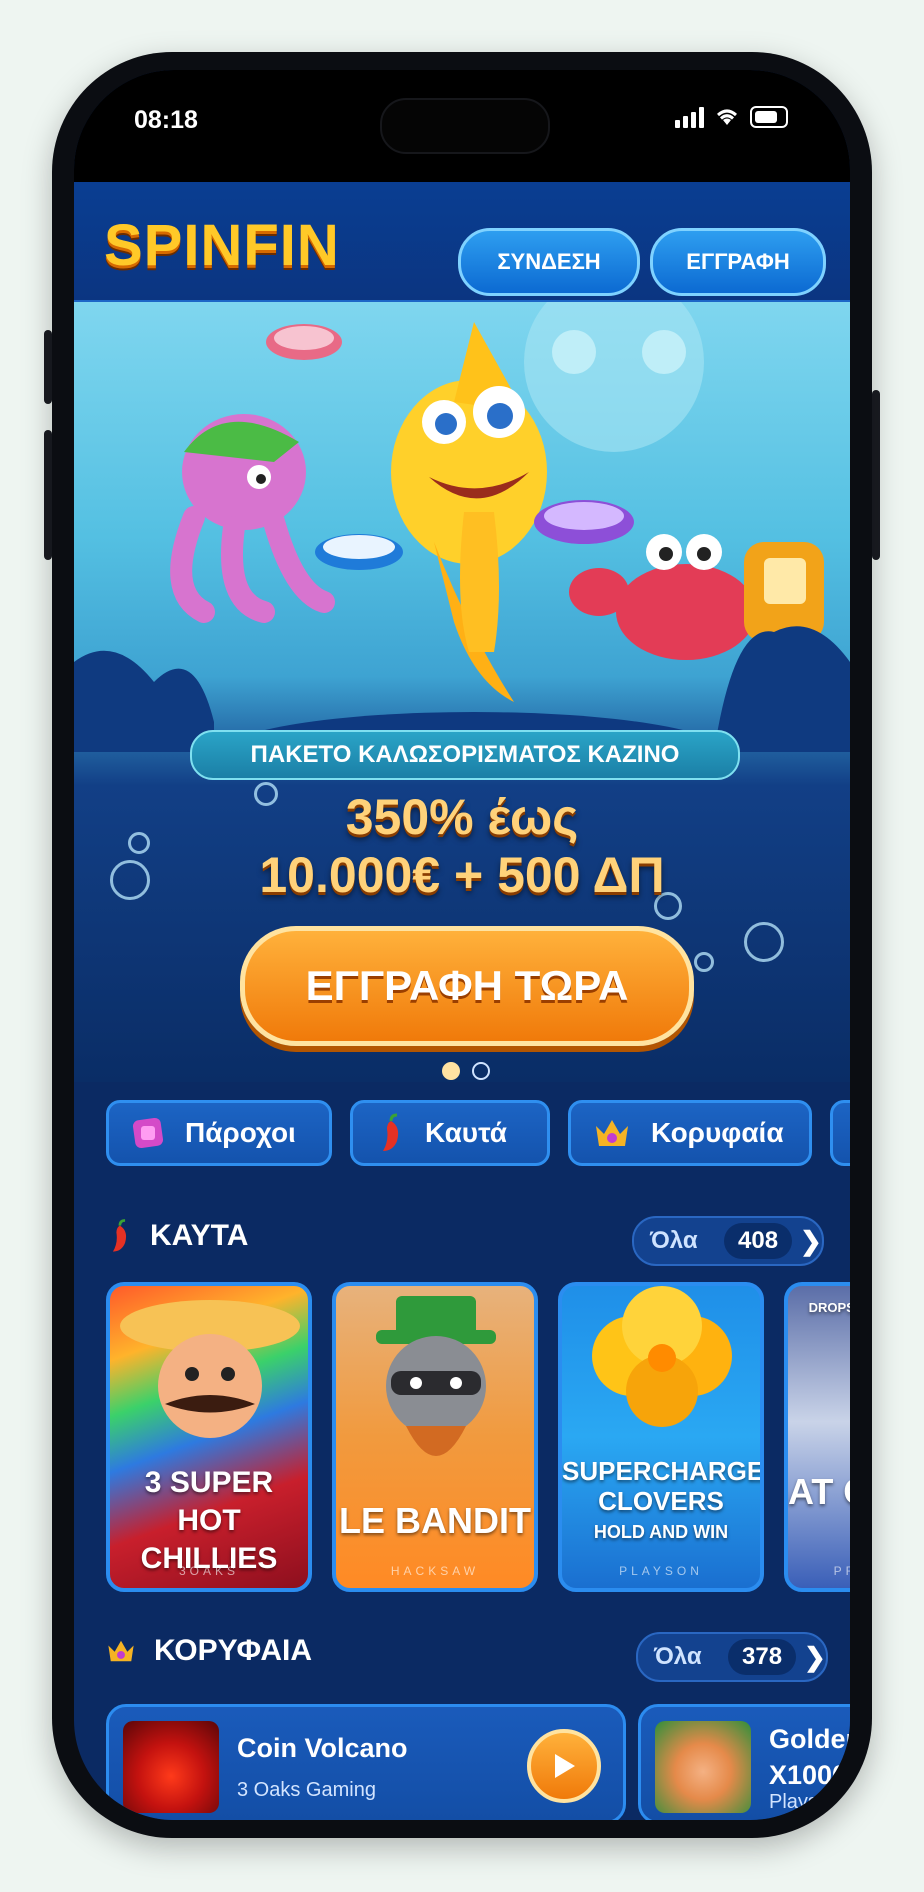  I want to click on game-name: Coin Volcano, so click(322, 1748).